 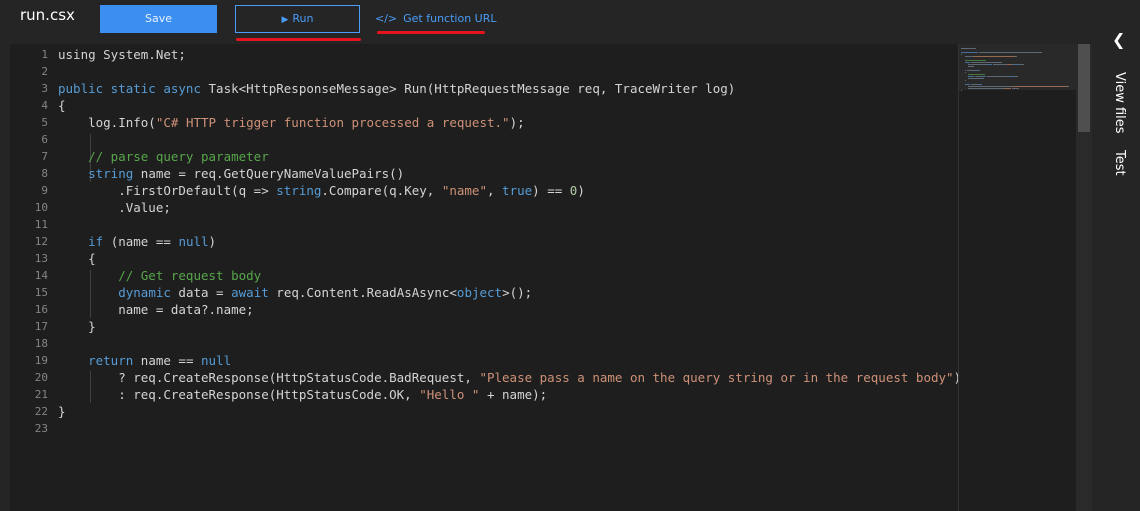 I want to click on chevron-left-icon: ❮, so click(x=1118, y=39).